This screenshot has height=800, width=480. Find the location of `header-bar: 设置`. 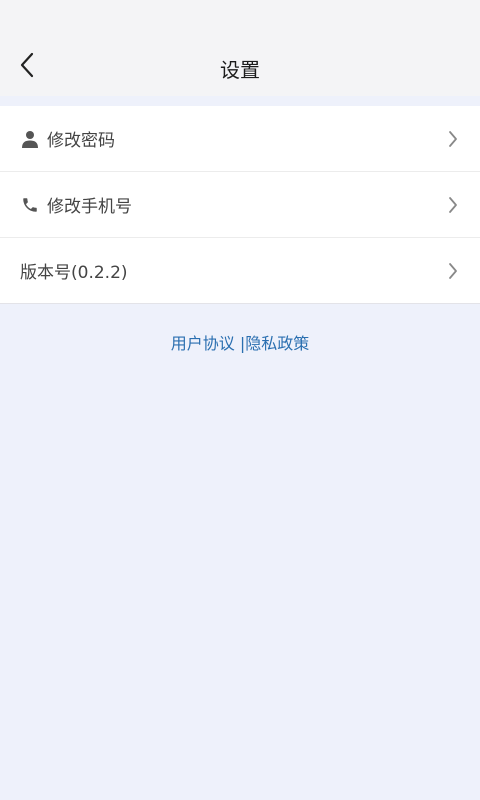

header-bar: 设置 is located at coordinates (240, 48).